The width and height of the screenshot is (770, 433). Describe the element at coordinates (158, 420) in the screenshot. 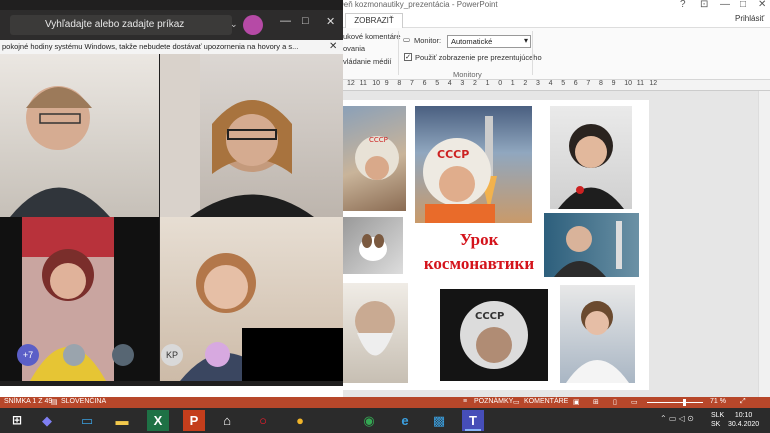

I see `excel-icon: X` at that location.